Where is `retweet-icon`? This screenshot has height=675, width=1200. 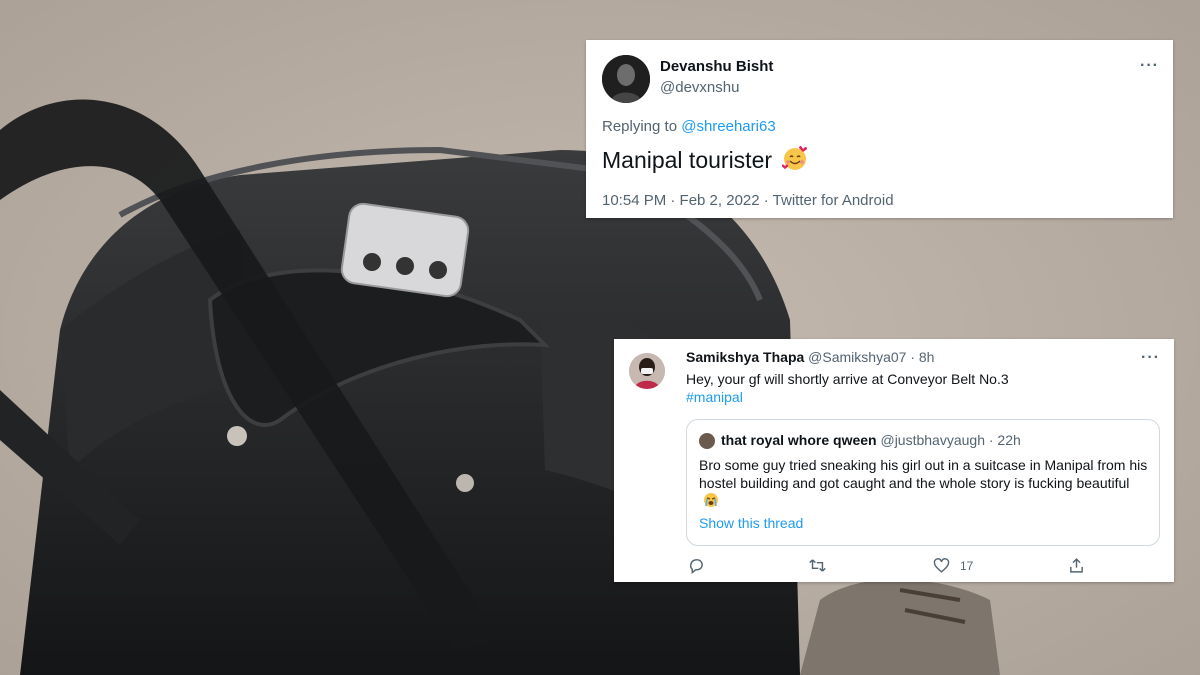 retweet-icon is located at coordinates (817, 565).